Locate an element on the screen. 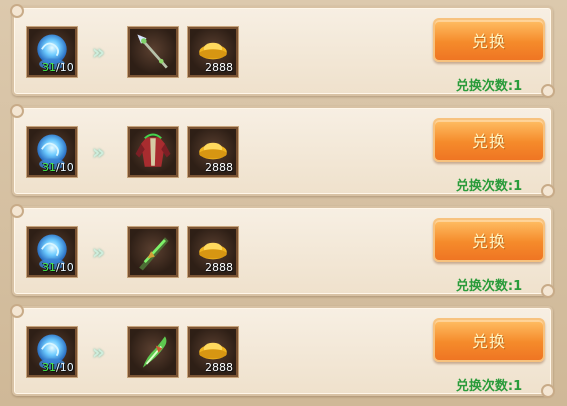  red-robe-armor-icon is located at coordinates (153, 150).